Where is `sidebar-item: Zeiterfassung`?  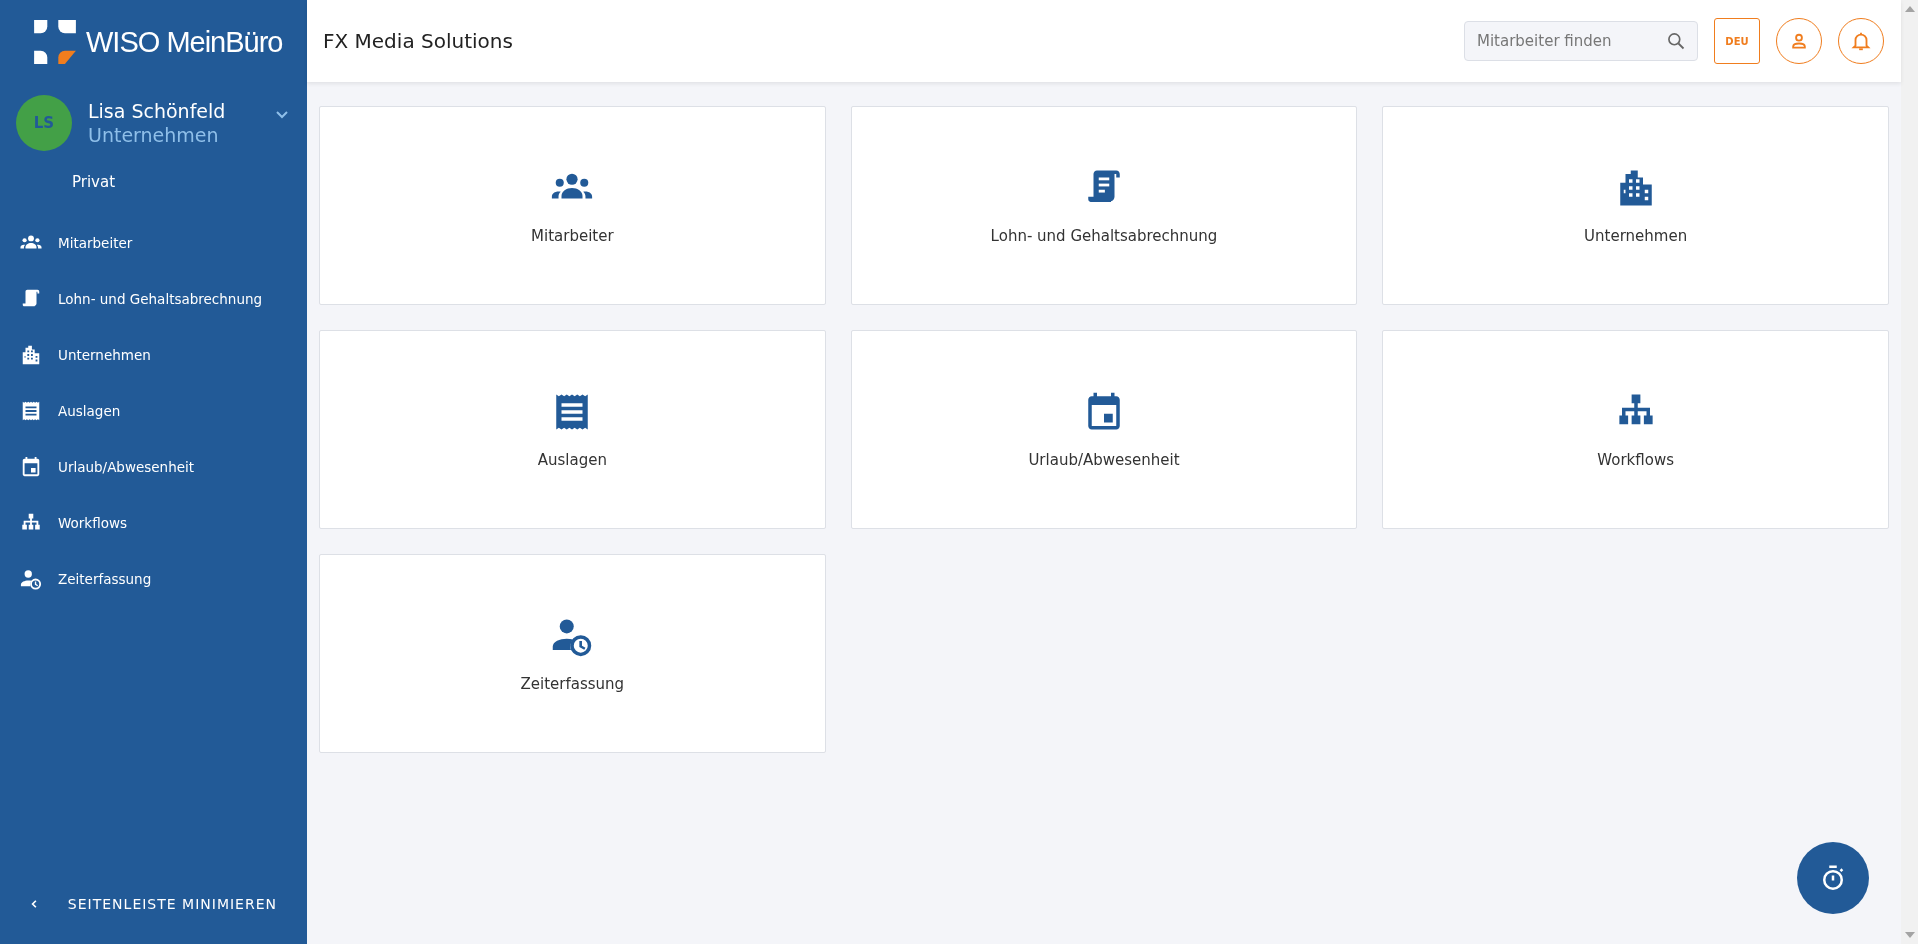 sidebar-item: Zeiterfassung is located at coordinates (153, 579).